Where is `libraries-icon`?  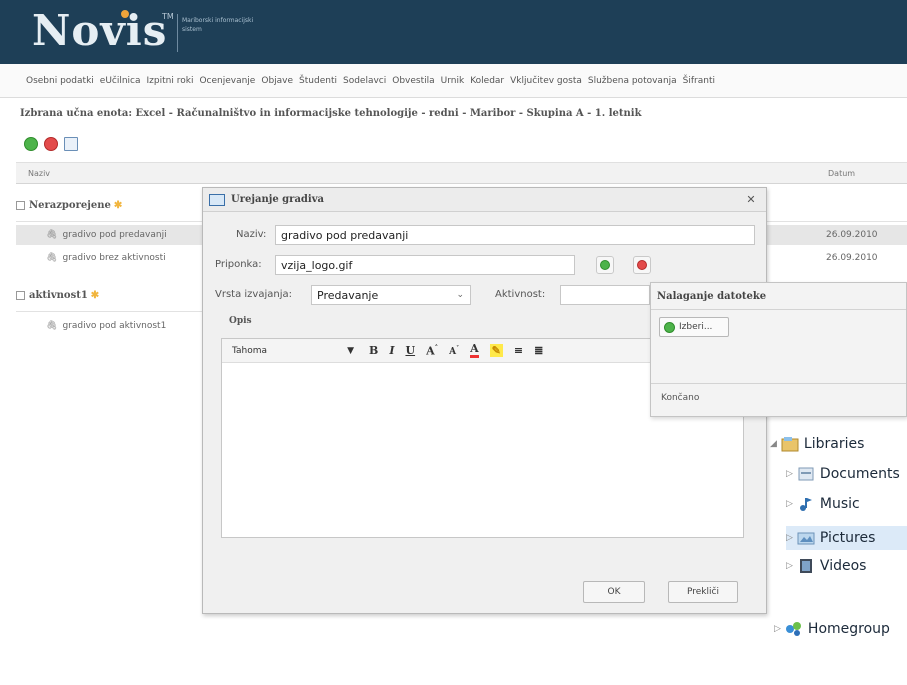
libraries-icon is located at coordinates (790, 444).